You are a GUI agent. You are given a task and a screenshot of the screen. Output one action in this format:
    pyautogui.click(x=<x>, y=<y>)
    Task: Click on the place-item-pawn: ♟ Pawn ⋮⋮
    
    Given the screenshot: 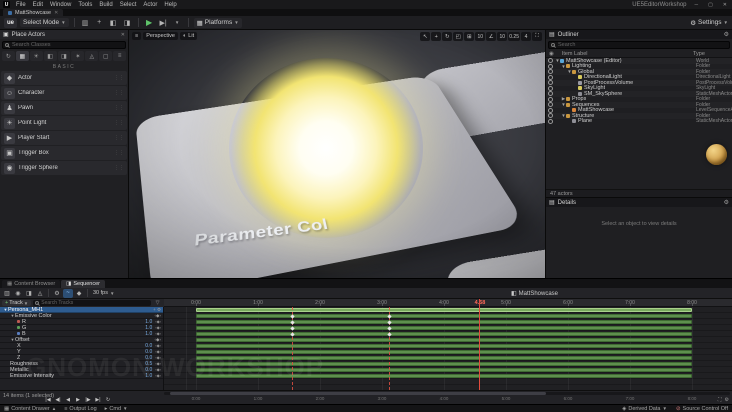 What is the action you would take?
    pyautogui.click(x=64, y=108)
    